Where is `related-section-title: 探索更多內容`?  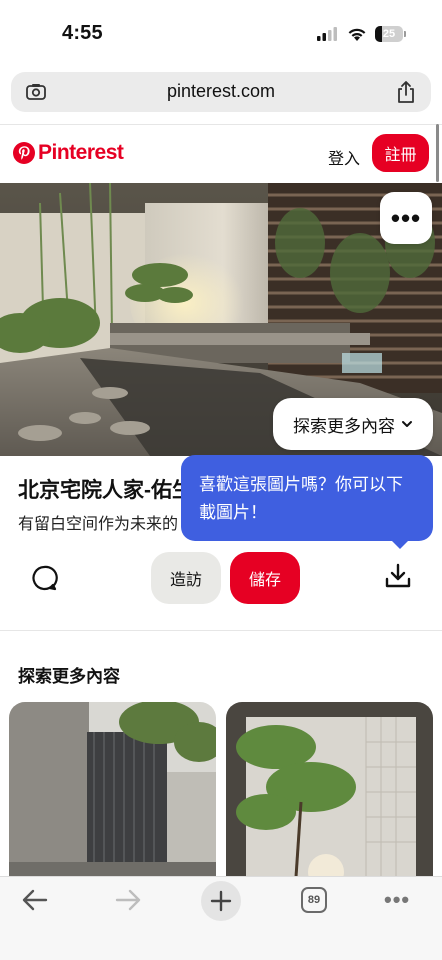
related-section-title: 探索更多內容 is located at coordinates (69, 676).